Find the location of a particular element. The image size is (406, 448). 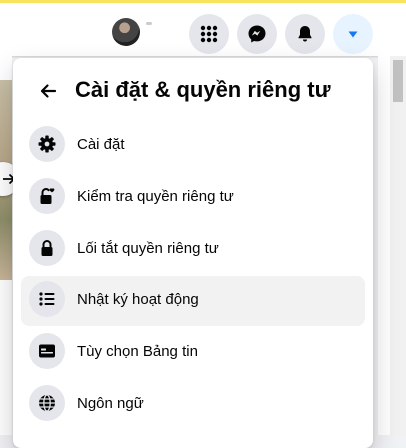

news-feed-icon is located at coordinates (47, 351).